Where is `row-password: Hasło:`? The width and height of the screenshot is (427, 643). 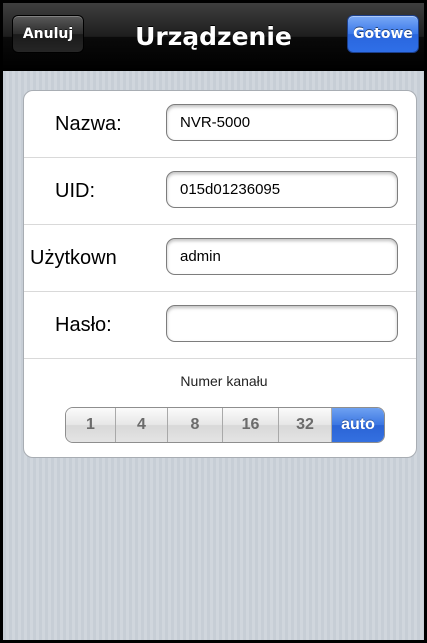
row-password: Hasło: is located at coordinates (220, 325).